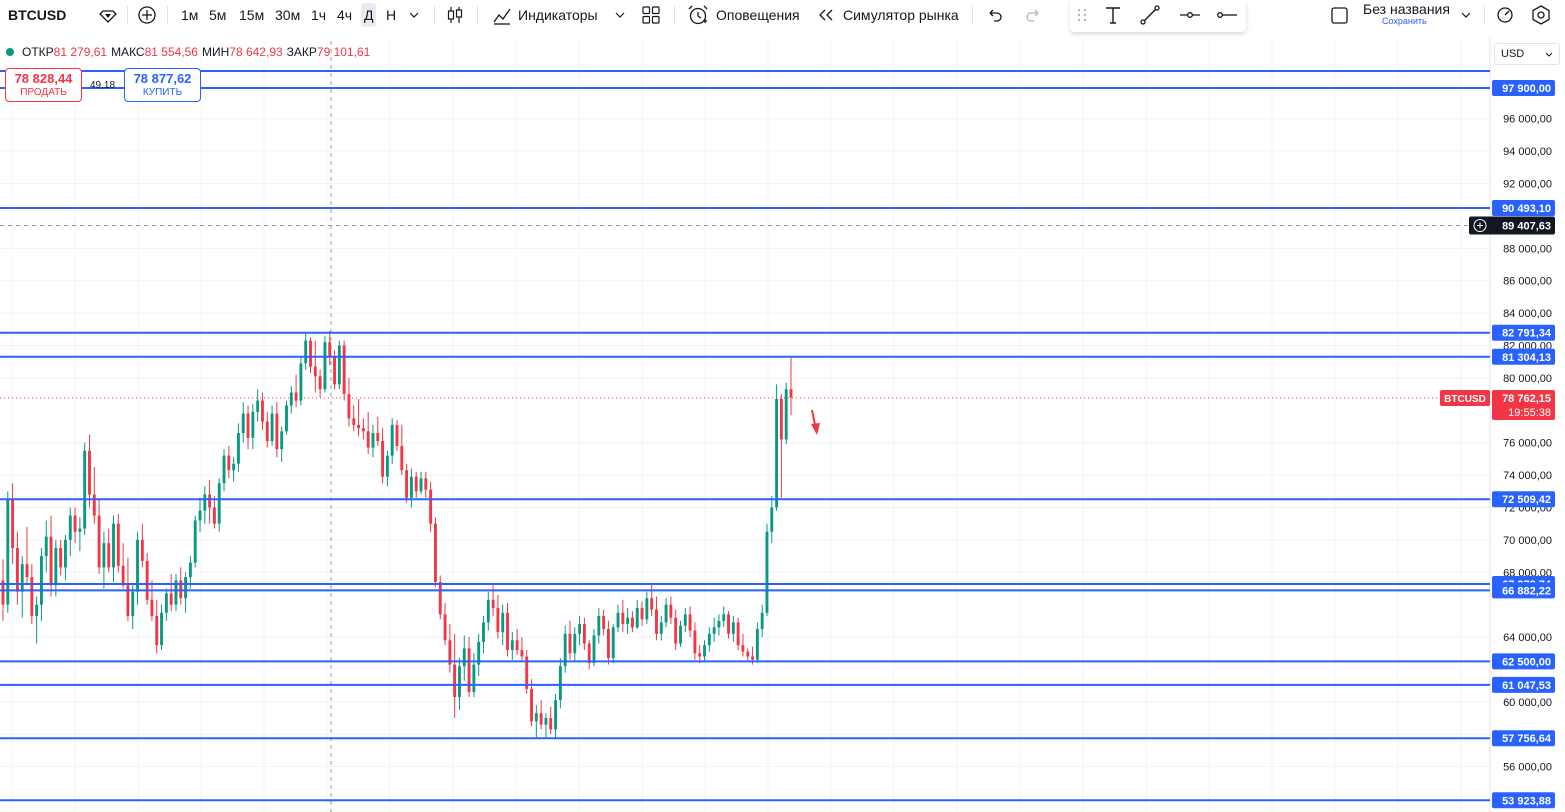 The image size is (1565, 812). What do you see at coordinates (1404, 21) in the screenshot?
I see `layout-save-status: Сохранить` at bounding box center [1404, 21].